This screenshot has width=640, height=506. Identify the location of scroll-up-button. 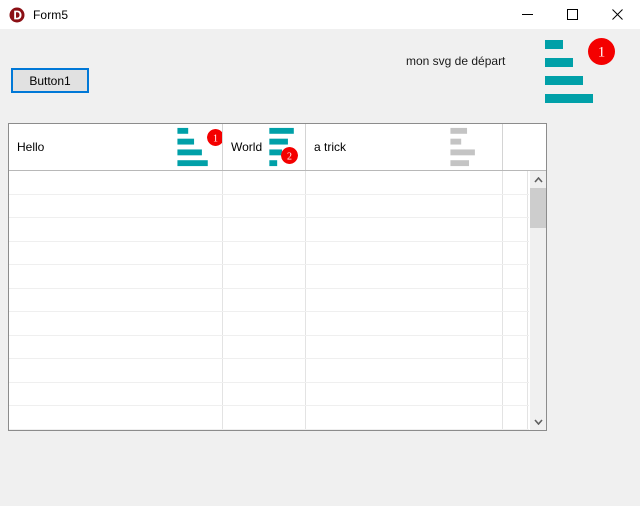
(538, 179).